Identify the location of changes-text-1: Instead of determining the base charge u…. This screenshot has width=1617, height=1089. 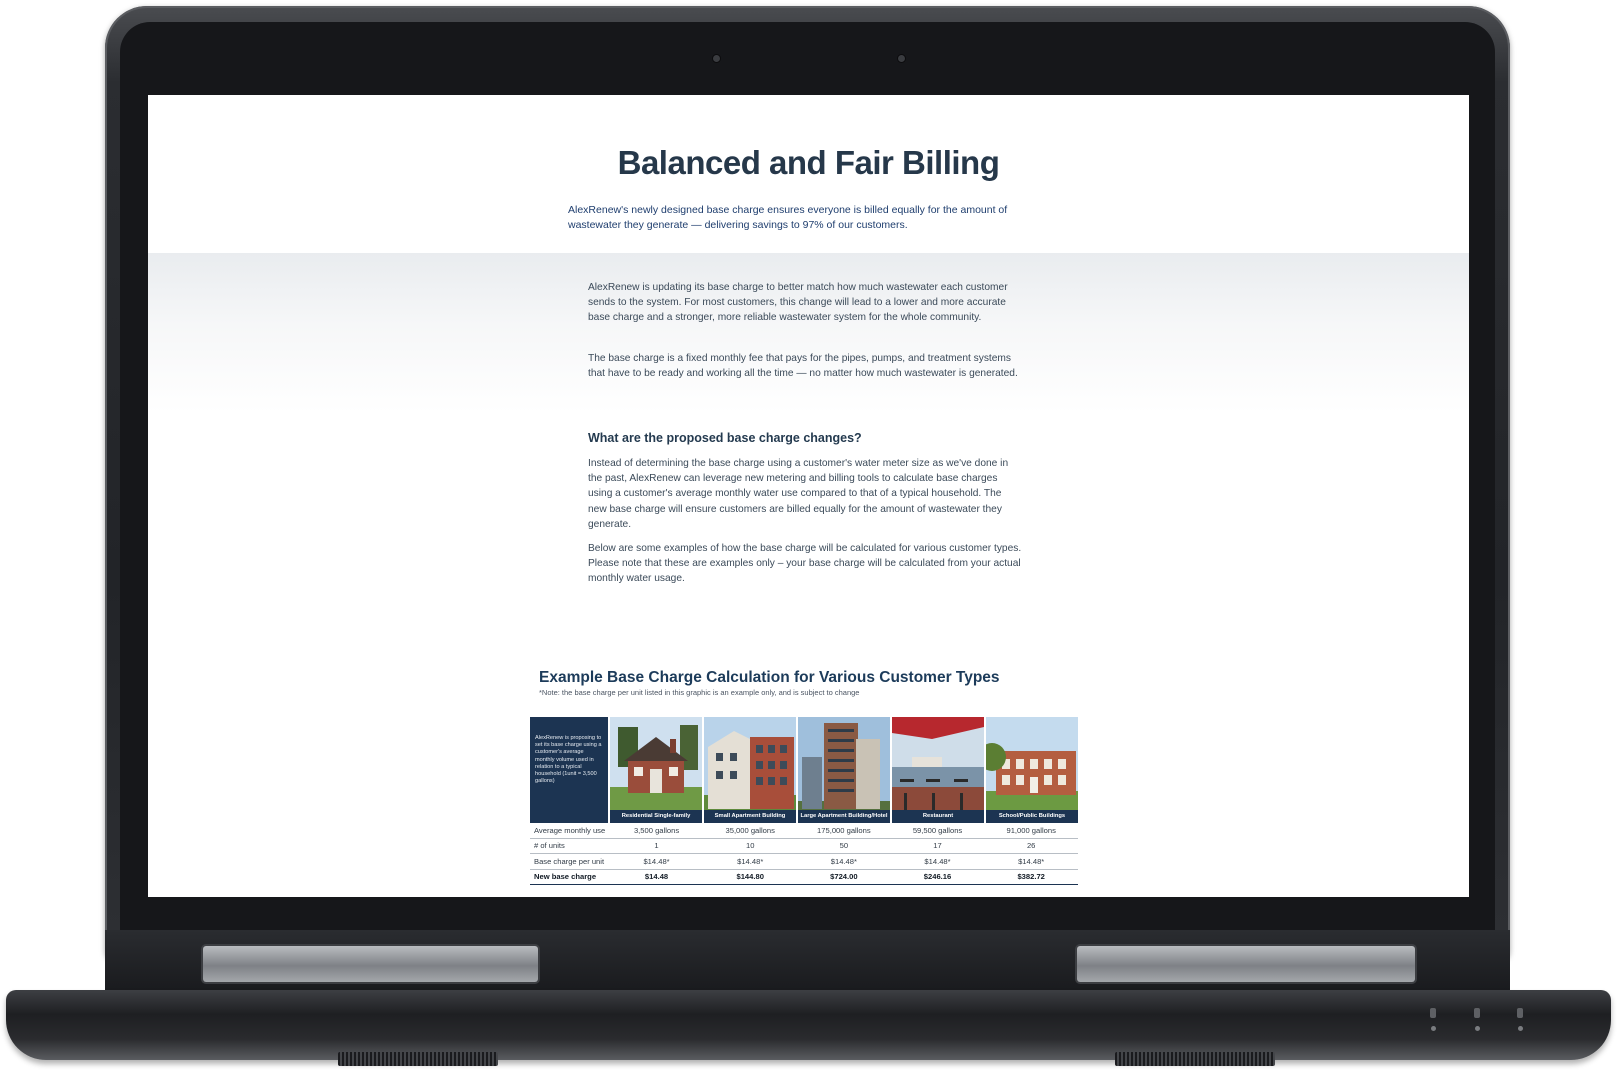
(798, 494).